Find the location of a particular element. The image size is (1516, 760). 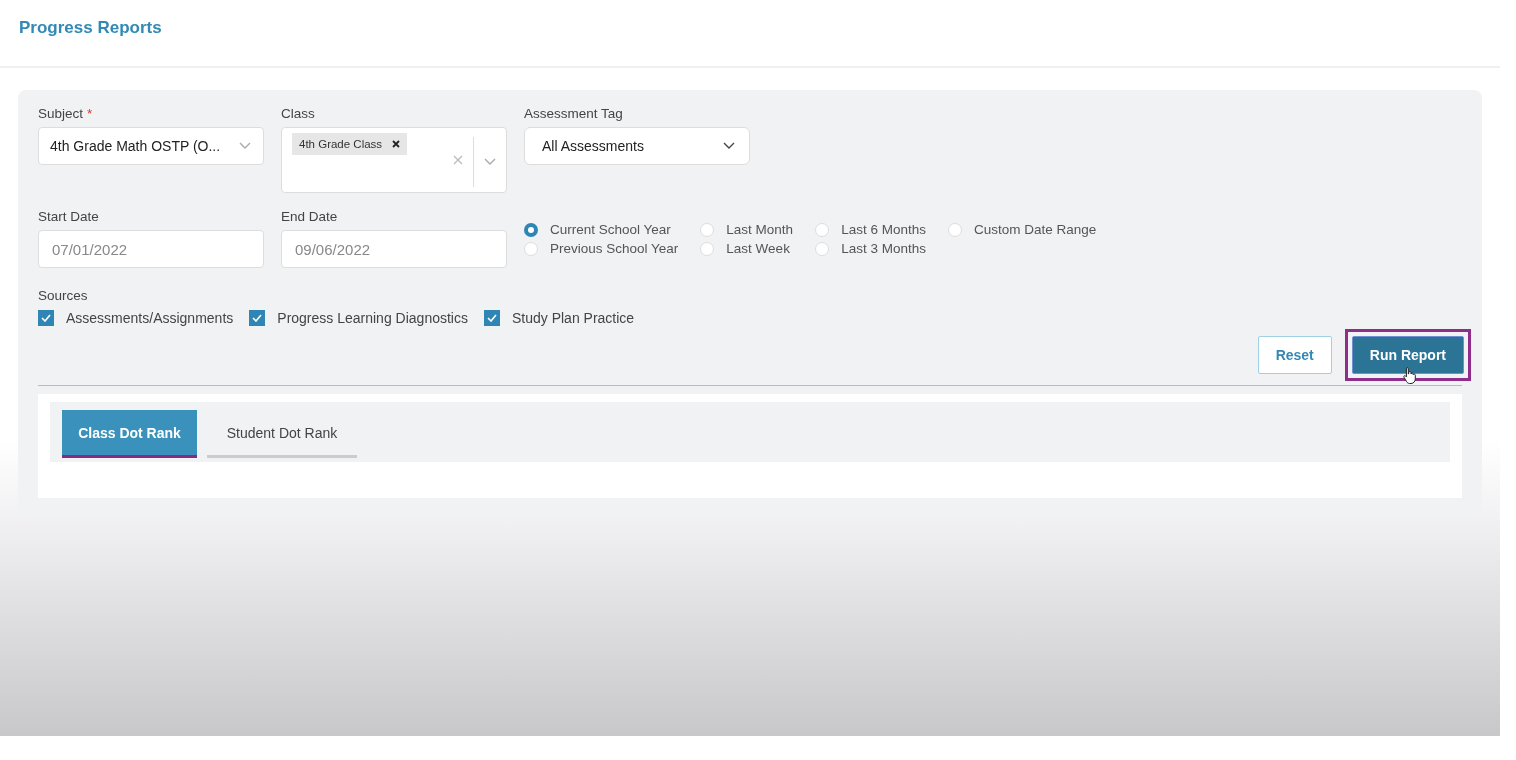

checkbox-label: Study Plan Practice is located at coordinates (573, 318).